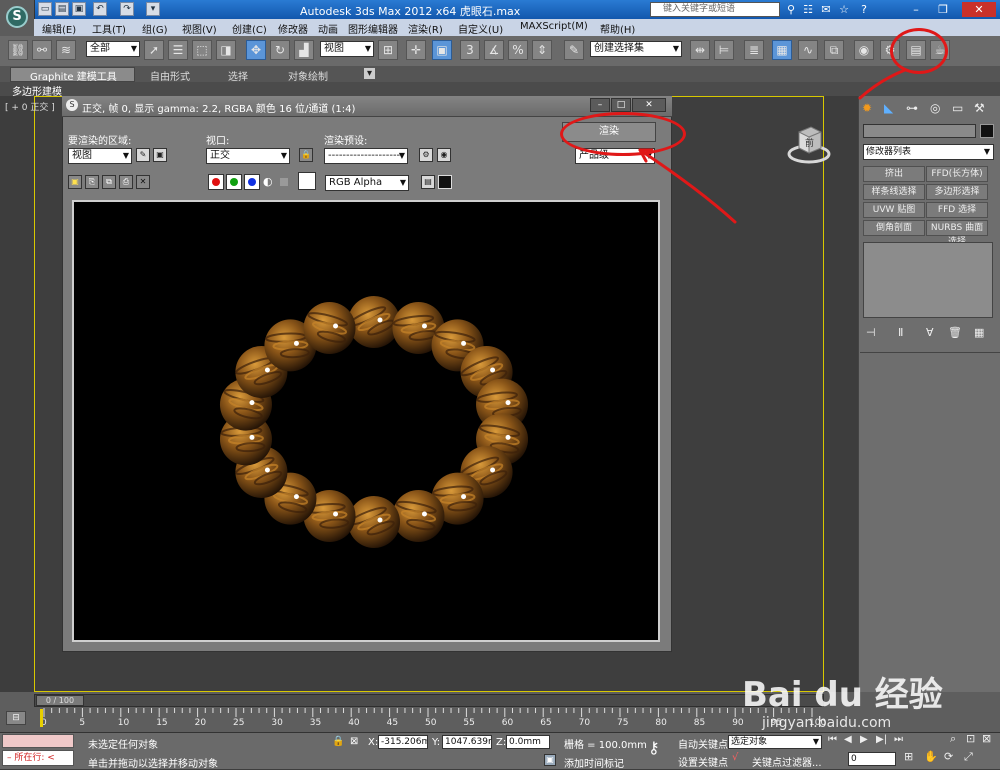 This screenshot has width=1000, height=770. Describe the element at coordinates (73, 75) in the screenshot. I see `tab-graphite: Graphite 建模工具` at that location.